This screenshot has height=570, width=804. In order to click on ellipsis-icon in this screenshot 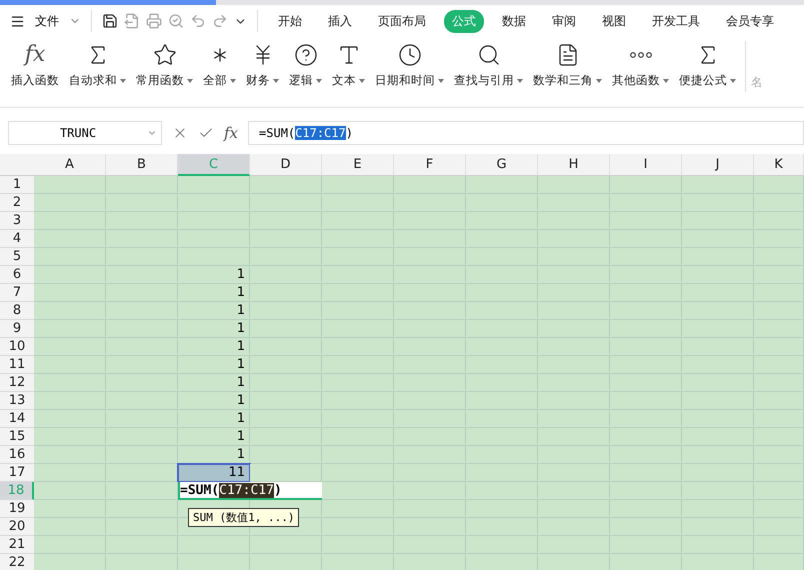, I will do `click(641, 55)`.